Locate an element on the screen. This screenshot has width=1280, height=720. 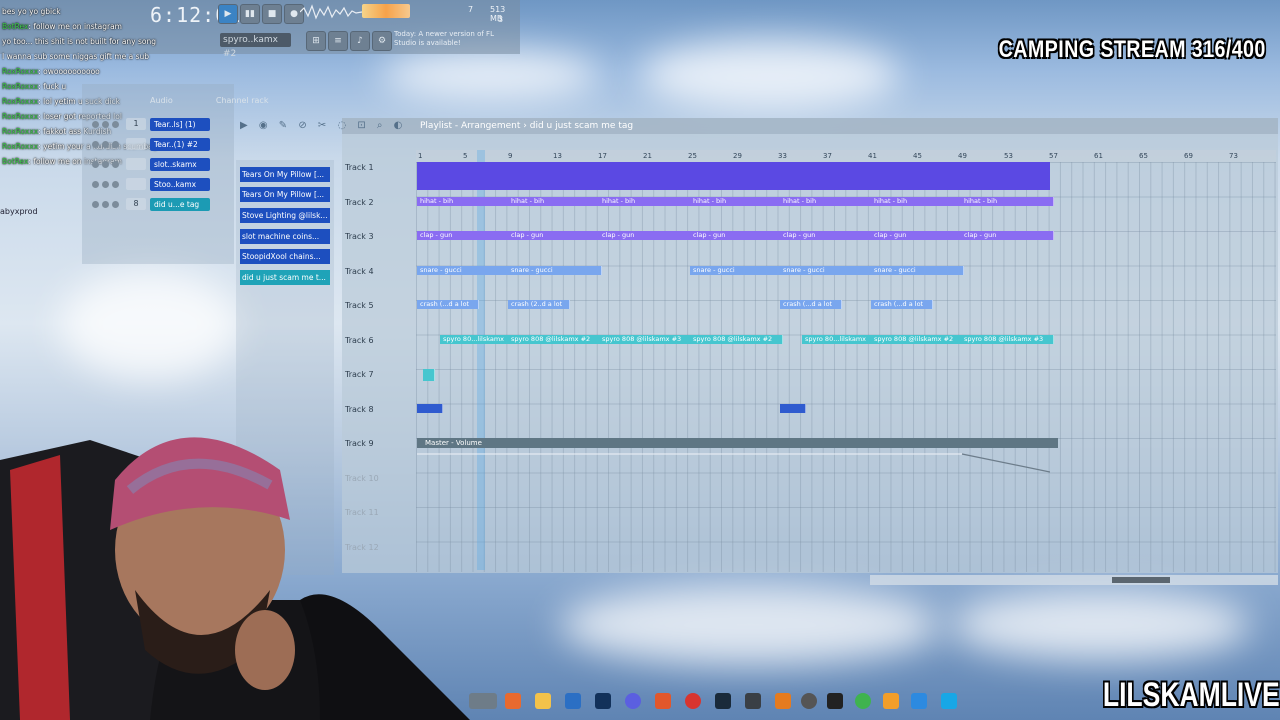
track-label: Track 3 is located at coordinates (375, 236).